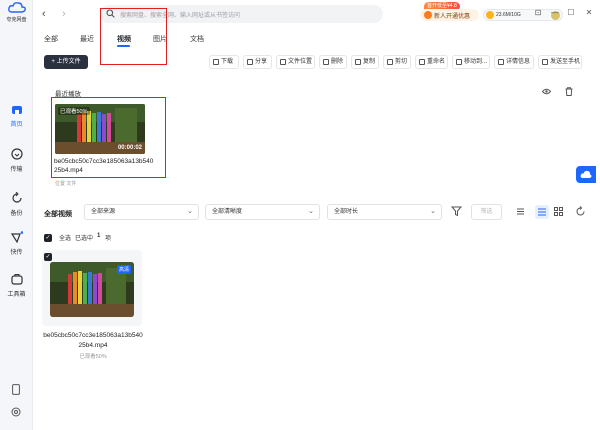 The width and height of the screenshot is (600, 430). What do you see at coordinates (16, 154) in the screenshot?
I see `transfer-icon` at bounding box center [16, 154].